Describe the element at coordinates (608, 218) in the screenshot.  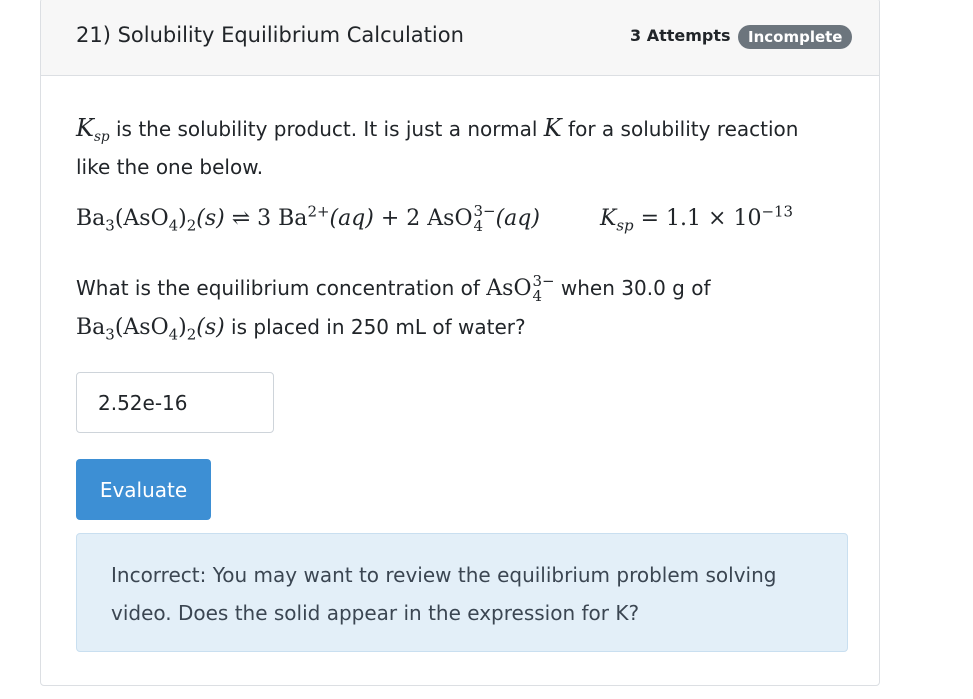
I see `ksp-label: K` at that location.